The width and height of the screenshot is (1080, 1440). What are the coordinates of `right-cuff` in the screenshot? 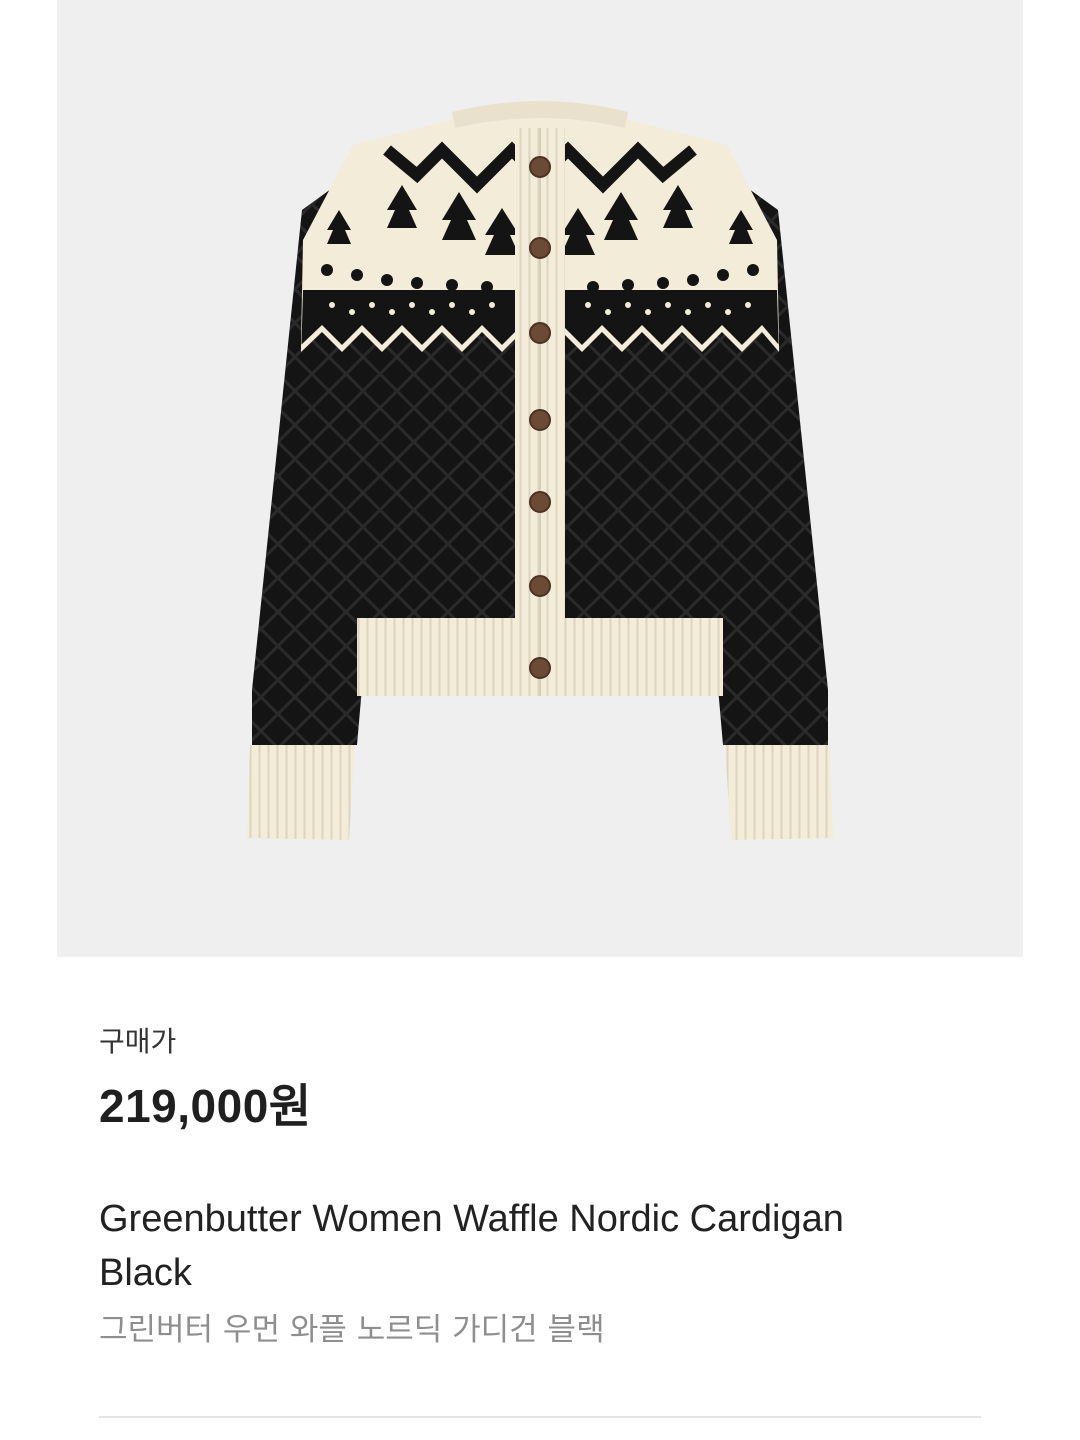 It's located at (779, 792).